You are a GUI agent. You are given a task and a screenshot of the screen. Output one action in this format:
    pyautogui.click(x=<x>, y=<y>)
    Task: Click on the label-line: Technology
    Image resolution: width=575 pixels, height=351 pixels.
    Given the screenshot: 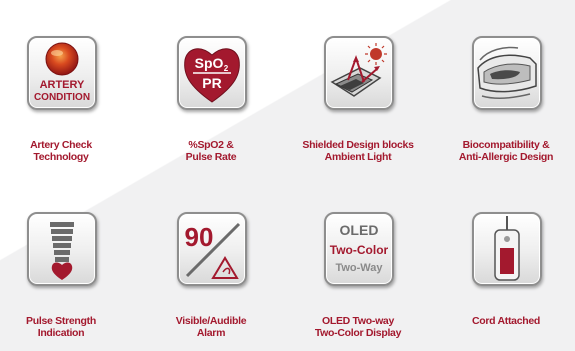 What is the action you would take?
    pyautogui.click(x=61, y=157)
    